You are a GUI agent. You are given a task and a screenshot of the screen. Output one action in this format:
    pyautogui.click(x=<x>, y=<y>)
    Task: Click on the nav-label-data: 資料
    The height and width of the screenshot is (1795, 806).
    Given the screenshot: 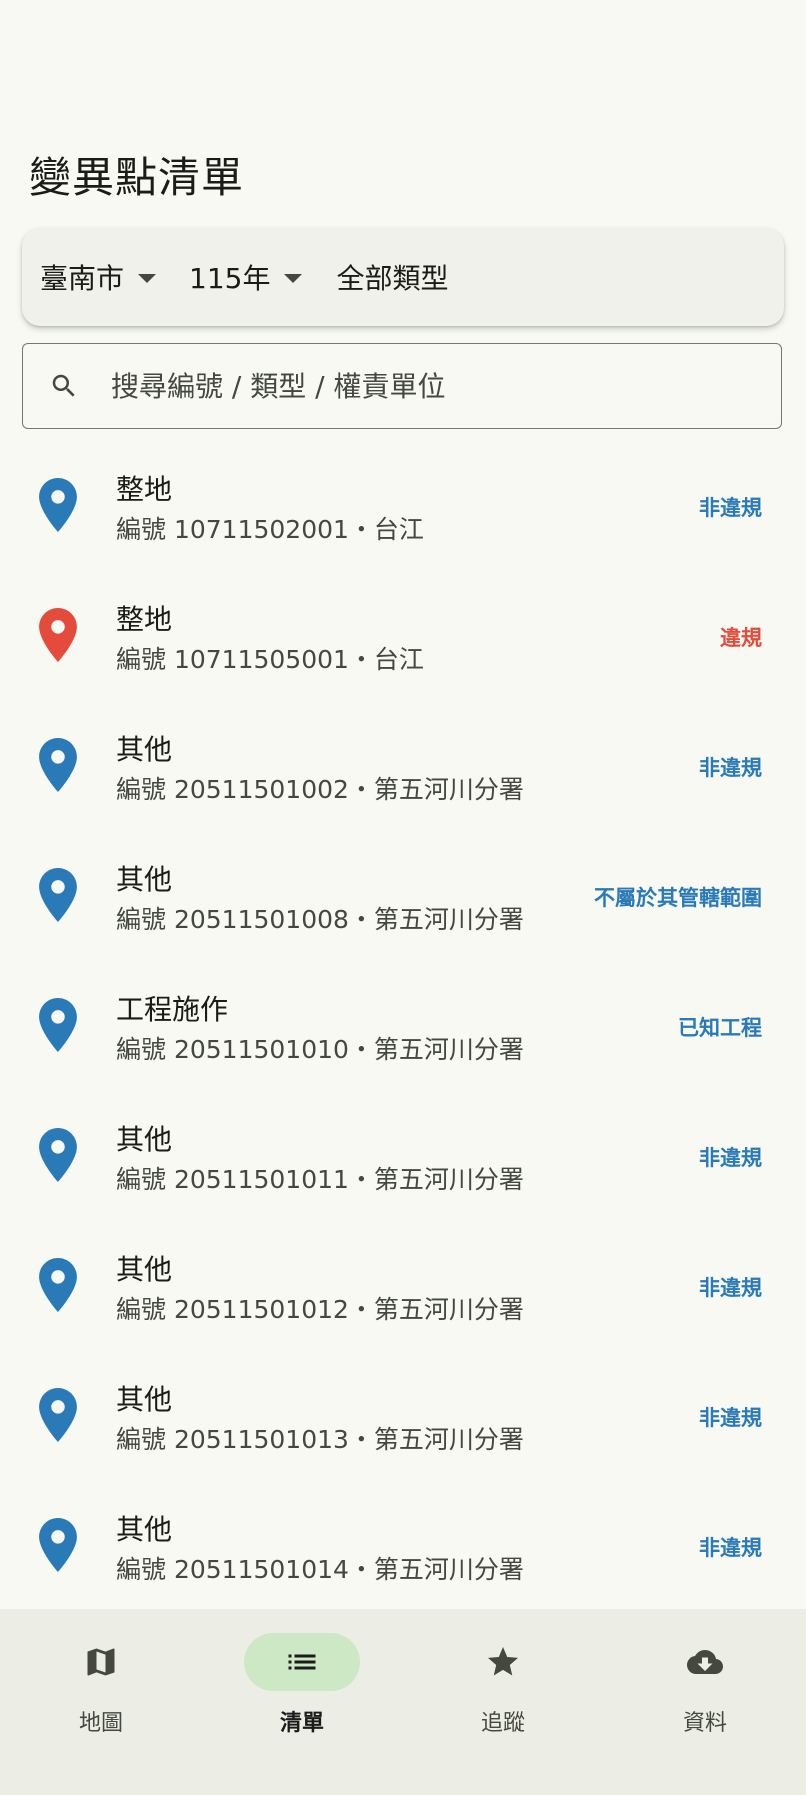 What is the action you would take?
    pyautogui.click(x=704, y=1723)
    